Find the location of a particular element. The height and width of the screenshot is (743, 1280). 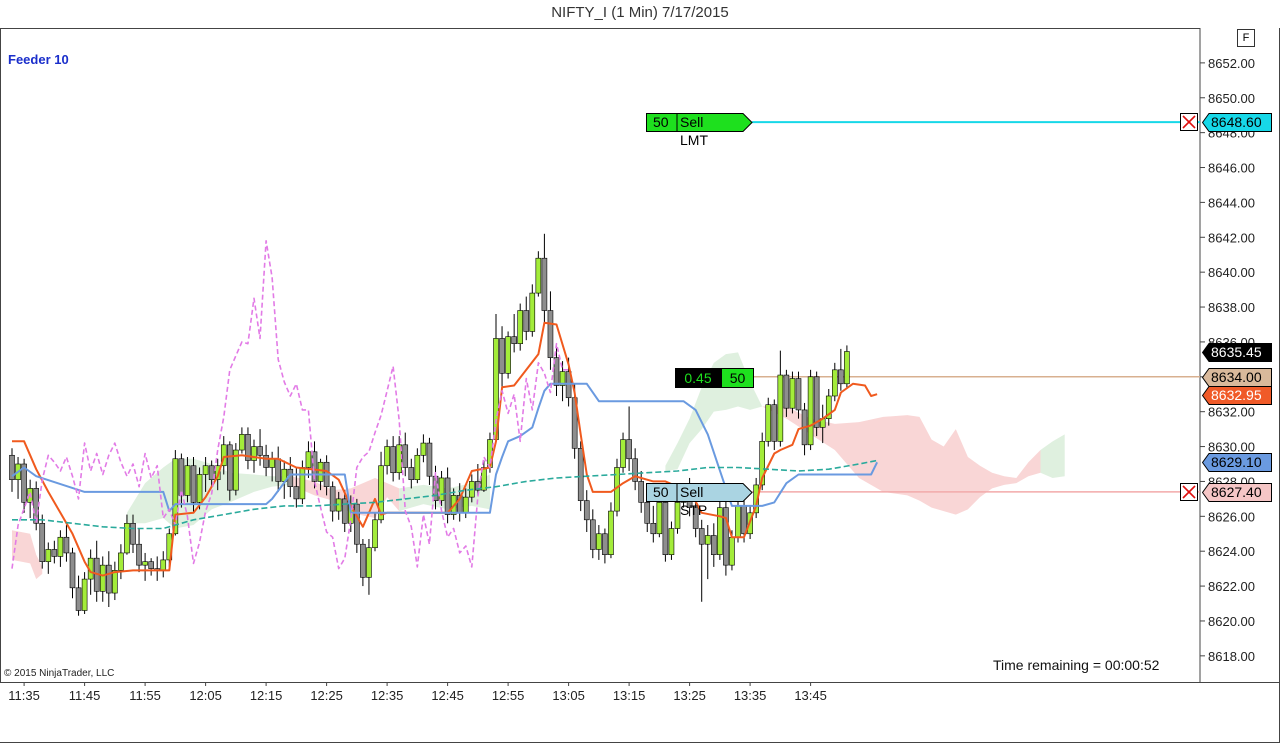

cancel-sell-limit-button is located at coordinates (1189, 122).